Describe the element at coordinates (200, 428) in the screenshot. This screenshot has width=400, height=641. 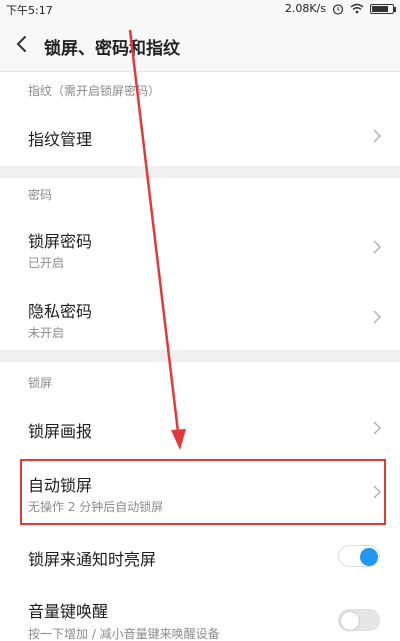
I see `lockscreen-wallpaper-row: 锁屏画报` at that location.